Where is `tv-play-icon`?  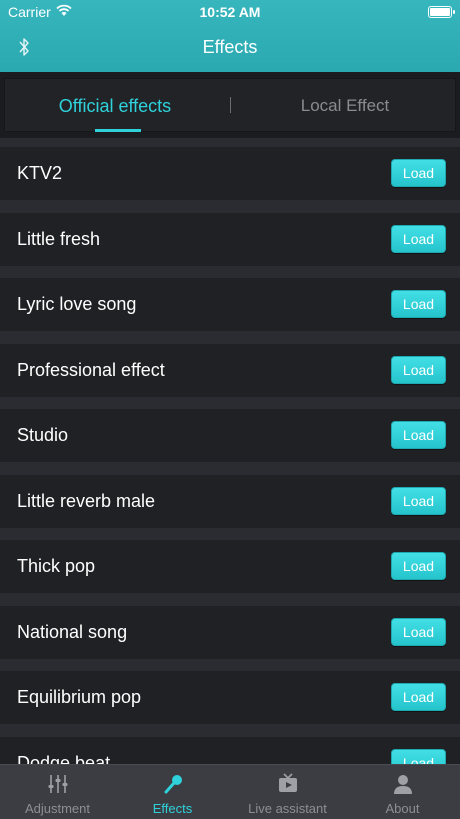
tv-play-icon is located at coordinates (288, 782).